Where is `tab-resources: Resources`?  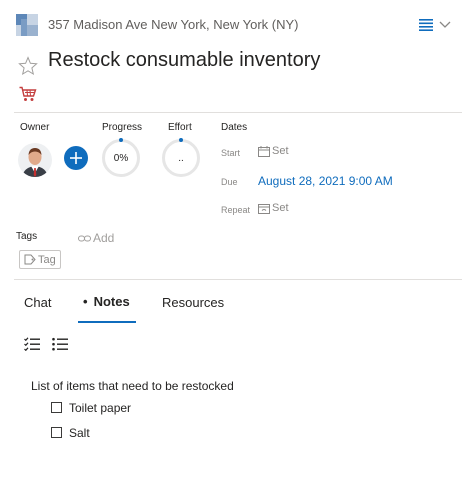
tab-resources: Resources is located at coordinates (193, 302).